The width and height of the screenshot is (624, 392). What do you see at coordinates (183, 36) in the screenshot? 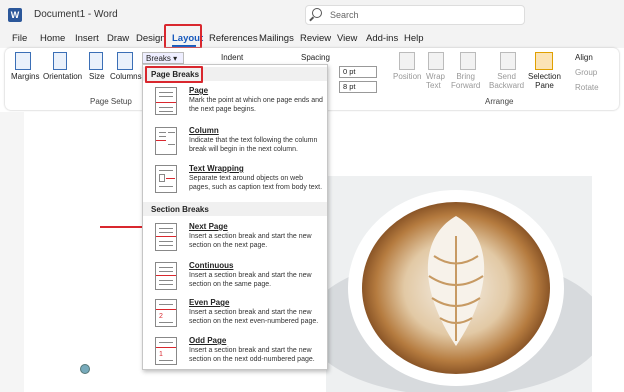
I see `layout-tab-highlight-box` at bounding box center [183, 36].